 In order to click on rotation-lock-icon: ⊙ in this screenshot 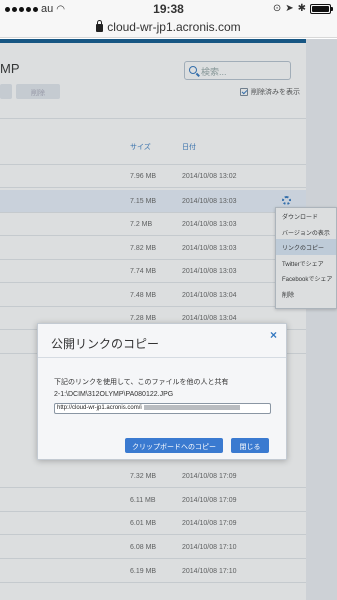, I will do `click(277, 8)`.